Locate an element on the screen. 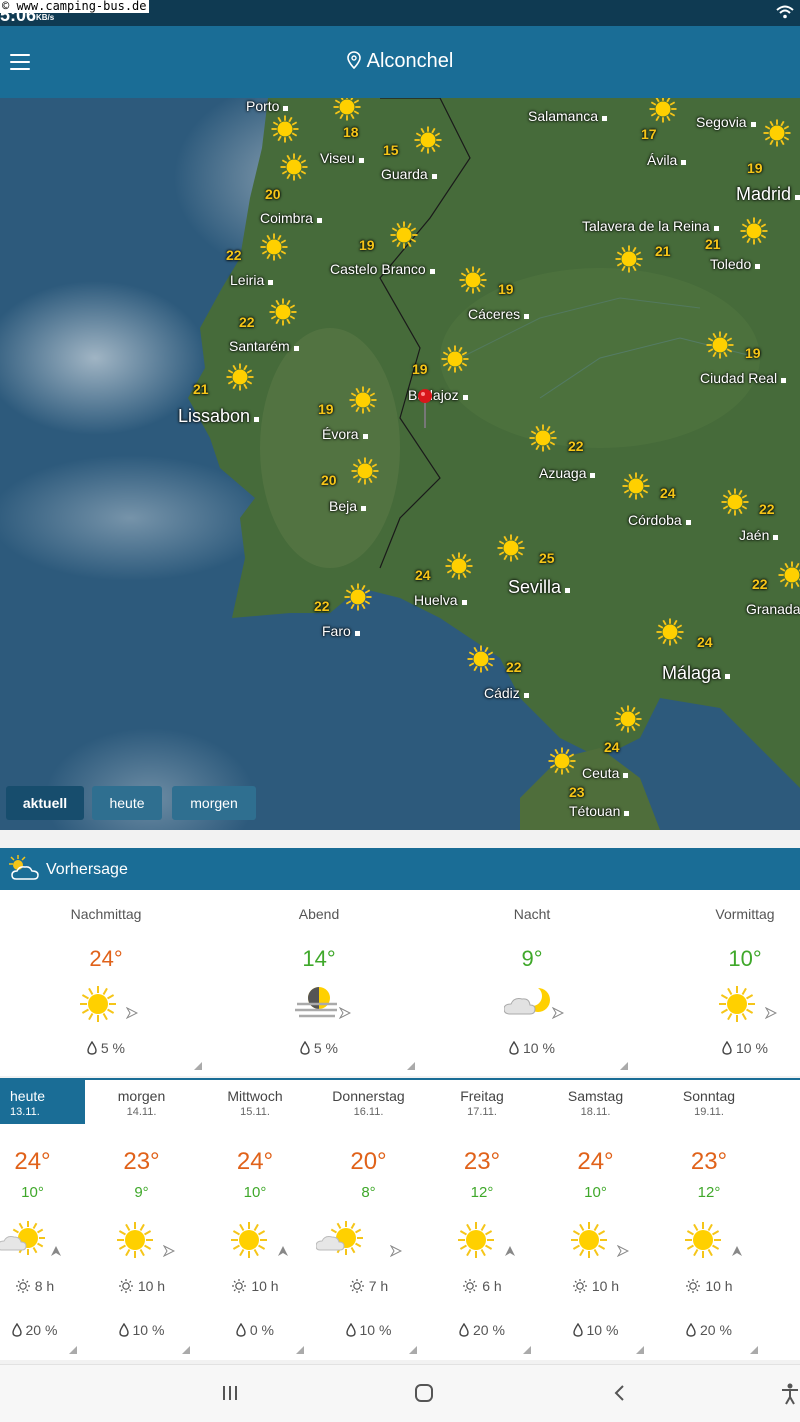 This screenshot has height=1422, width=800. map-city-label: Madrid is located at coordinates (768, 194).